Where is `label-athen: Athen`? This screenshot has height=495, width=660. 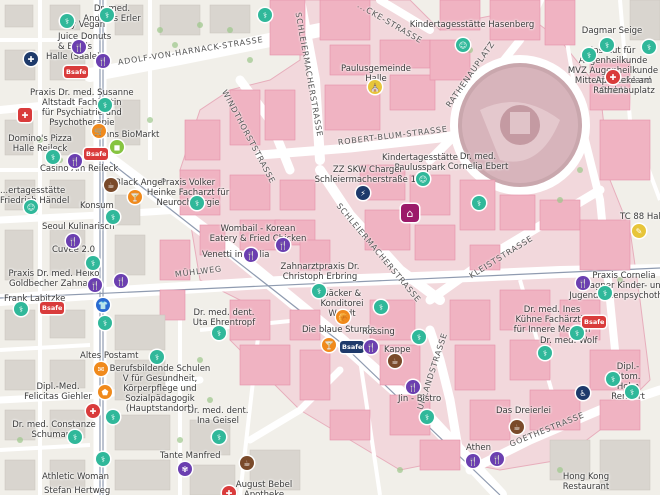
label-athen: Athen is located at coordinates (478, 448).